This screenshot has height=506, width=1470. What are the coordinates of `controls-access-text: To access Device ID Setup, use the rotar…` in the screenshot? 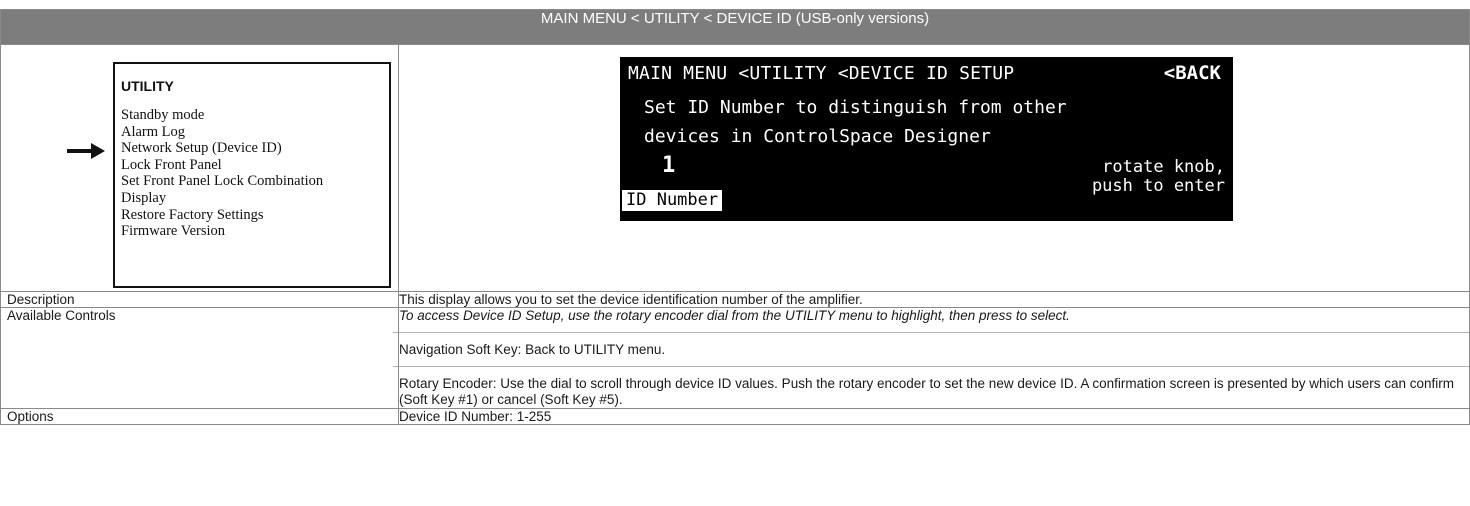 It's located at (734, 315).